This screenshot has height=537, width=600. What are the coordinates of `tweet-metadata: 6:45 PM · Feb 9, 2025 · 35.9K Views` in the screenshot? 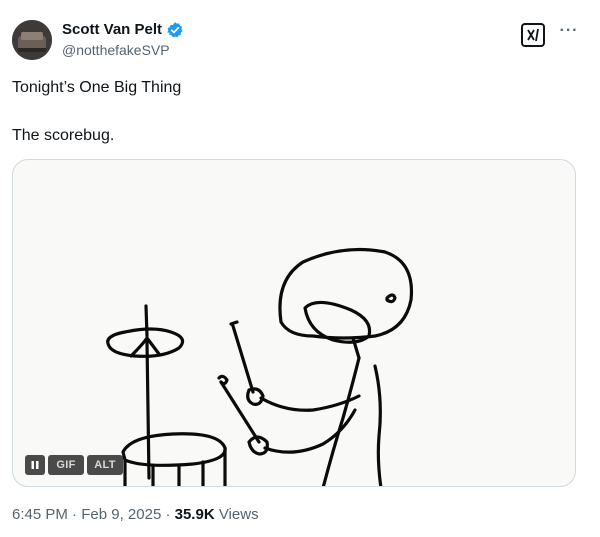 It's located at (135, 514).